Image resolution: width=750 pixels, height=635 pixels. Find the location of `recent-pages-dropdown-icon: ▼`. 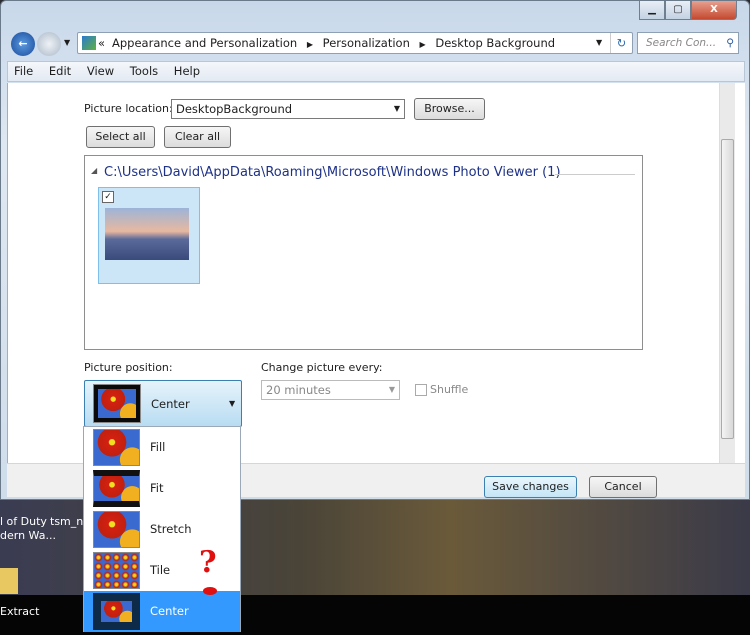

recent-pages-dropdown-icon: ▼ is located at coordinates (67, 42).